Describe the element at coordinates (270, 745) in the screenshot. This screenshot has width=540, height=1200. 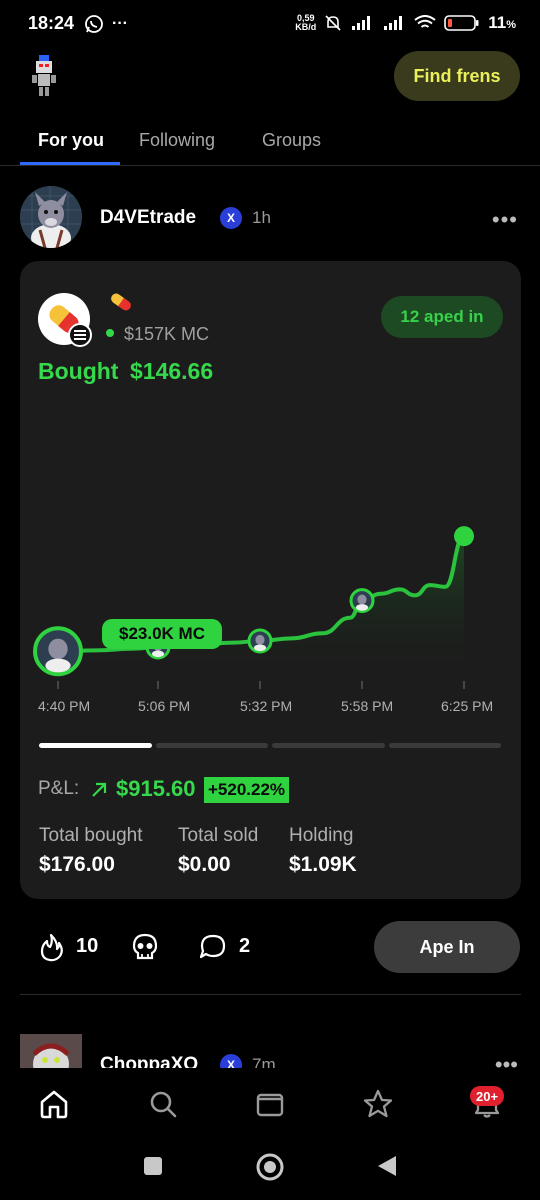
I see `card-pager` at that location.